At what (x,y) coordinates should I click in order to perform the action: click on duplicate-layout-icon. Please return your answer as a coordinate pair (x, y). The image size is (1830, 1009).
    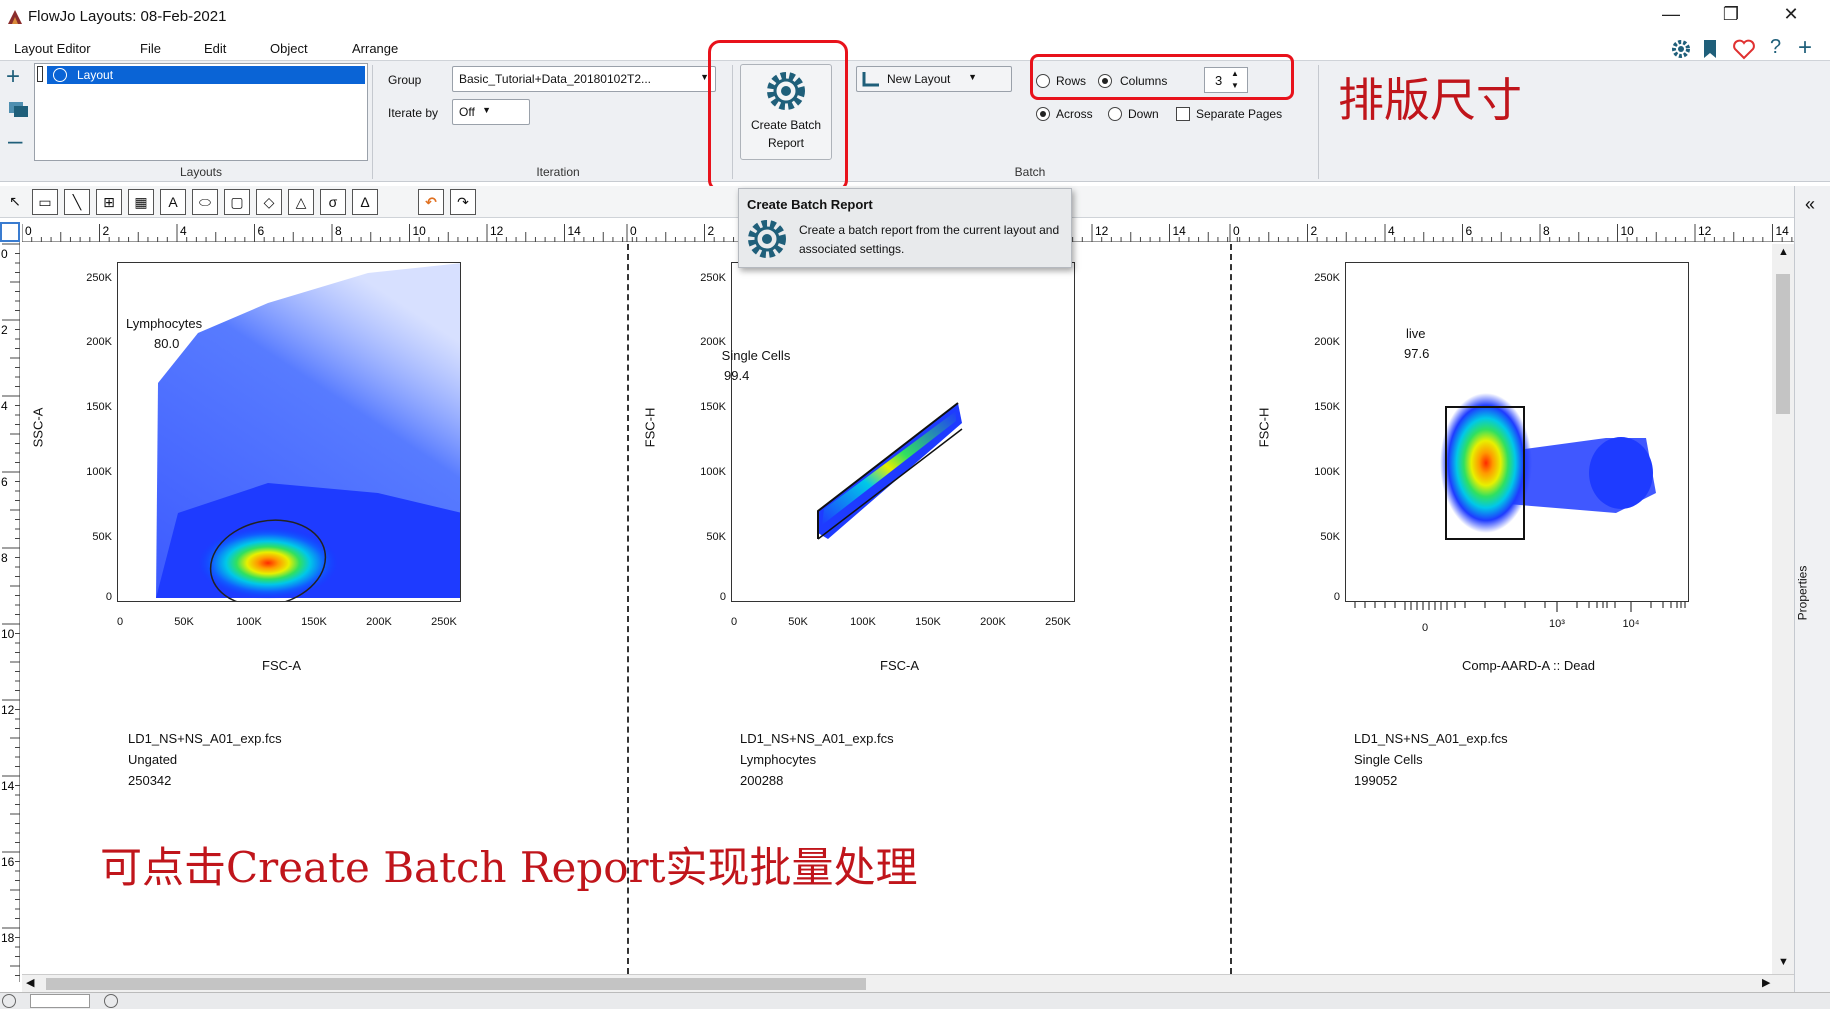
    Looking at the image, I should click on (19, 110).